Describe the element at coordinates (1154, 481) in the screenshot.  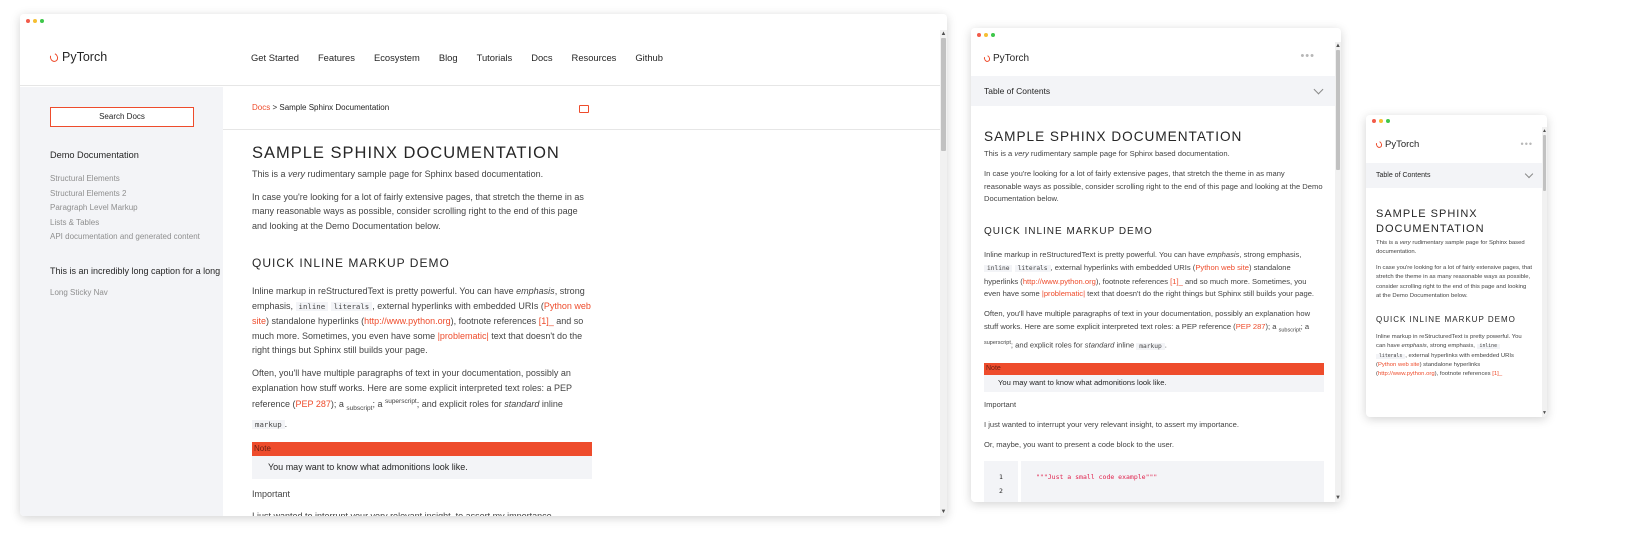
I see `code-block: 1 2 """Just a small code example"""` at that location.